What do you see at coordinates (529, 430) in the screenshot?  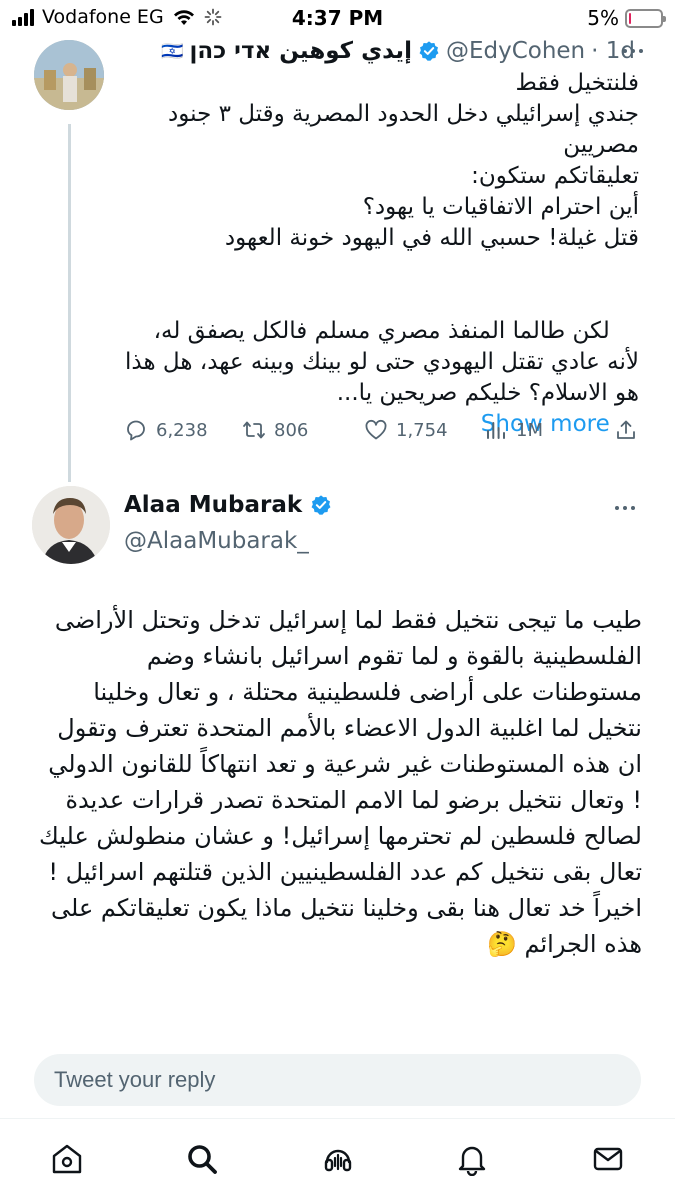 I see `views-count: 1M` at bounding box center [529, 430].